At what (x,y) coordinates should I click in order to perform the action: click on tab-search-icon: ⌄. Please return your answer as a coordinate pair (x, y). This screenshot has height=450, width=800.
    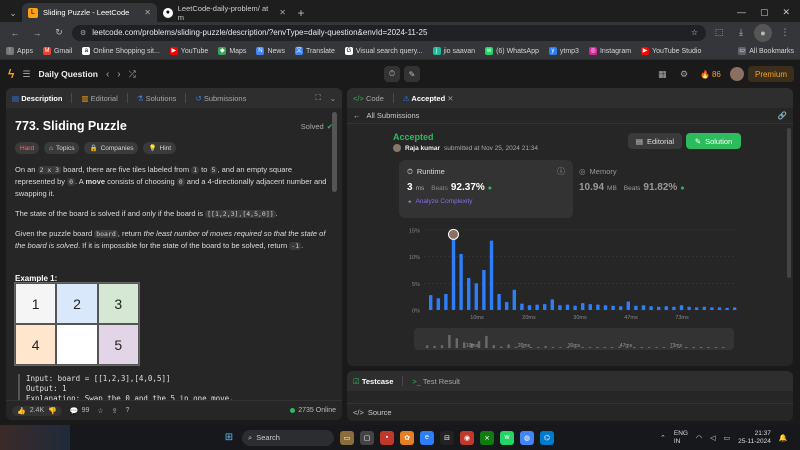
    Looking at the image, I should click on (13, 13).